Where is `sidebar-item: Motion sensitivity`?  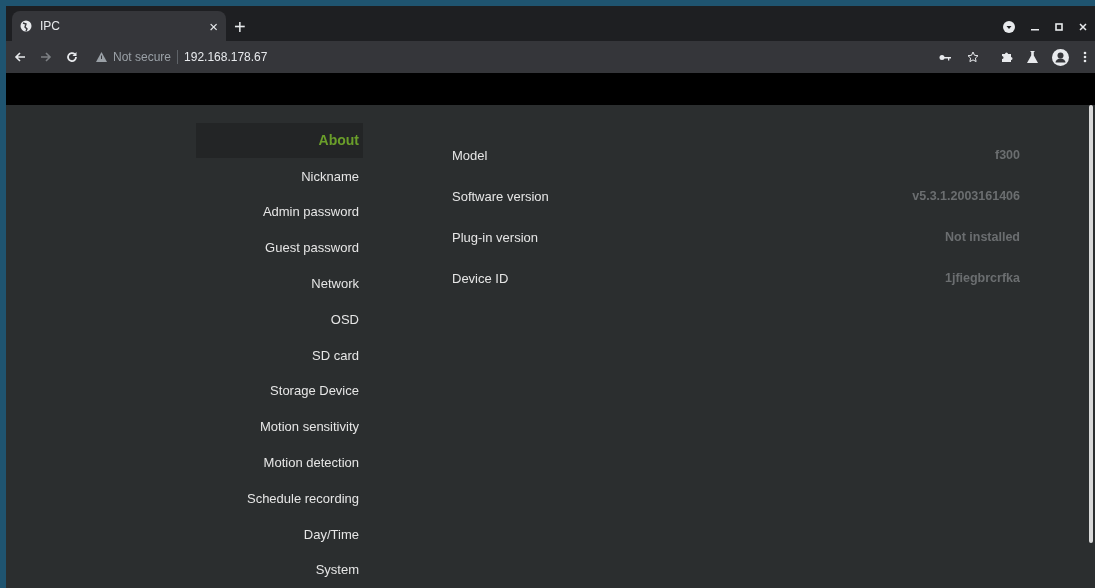
sidebar-item: Motion sensitivity is located at coordinates (279, 427).